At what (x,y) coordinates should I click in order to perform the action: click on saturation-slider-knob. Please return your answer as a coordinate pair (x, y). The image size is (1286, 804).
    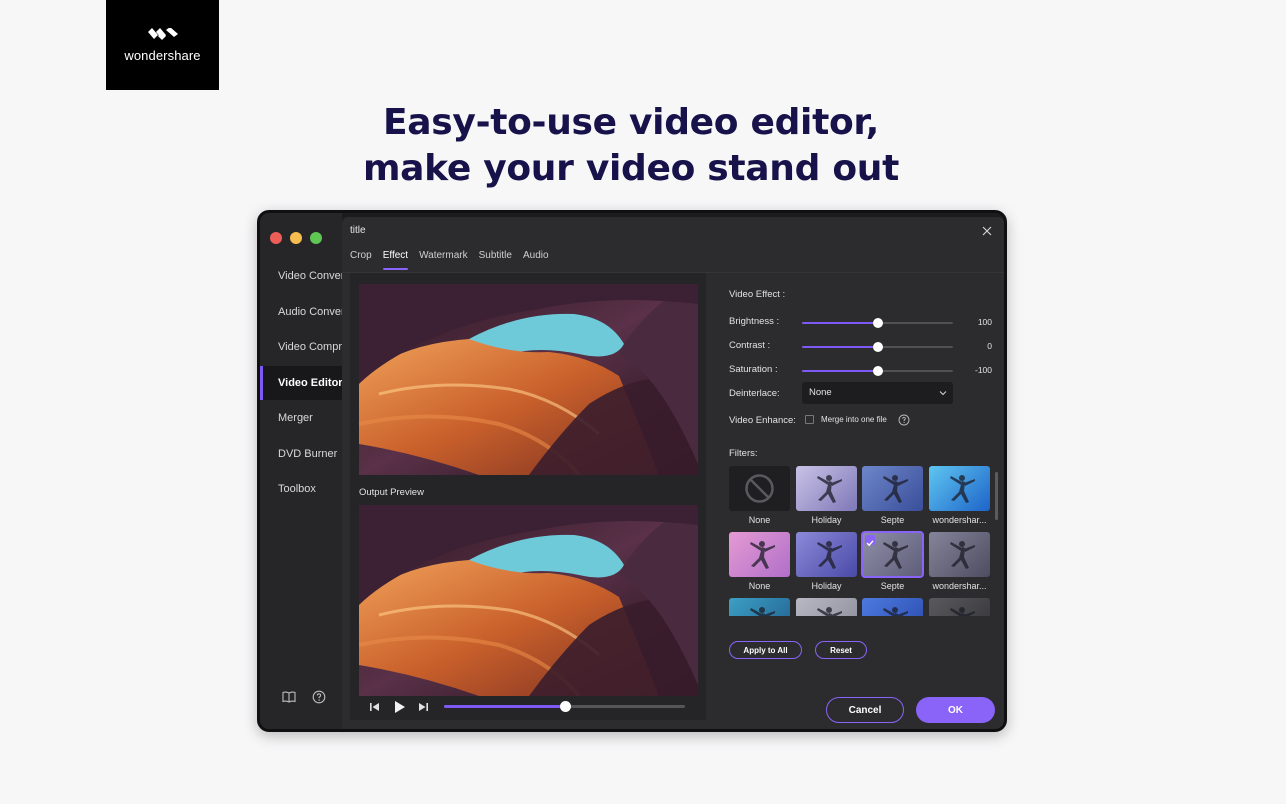
    Looking at the image, I should click on (877, 371).